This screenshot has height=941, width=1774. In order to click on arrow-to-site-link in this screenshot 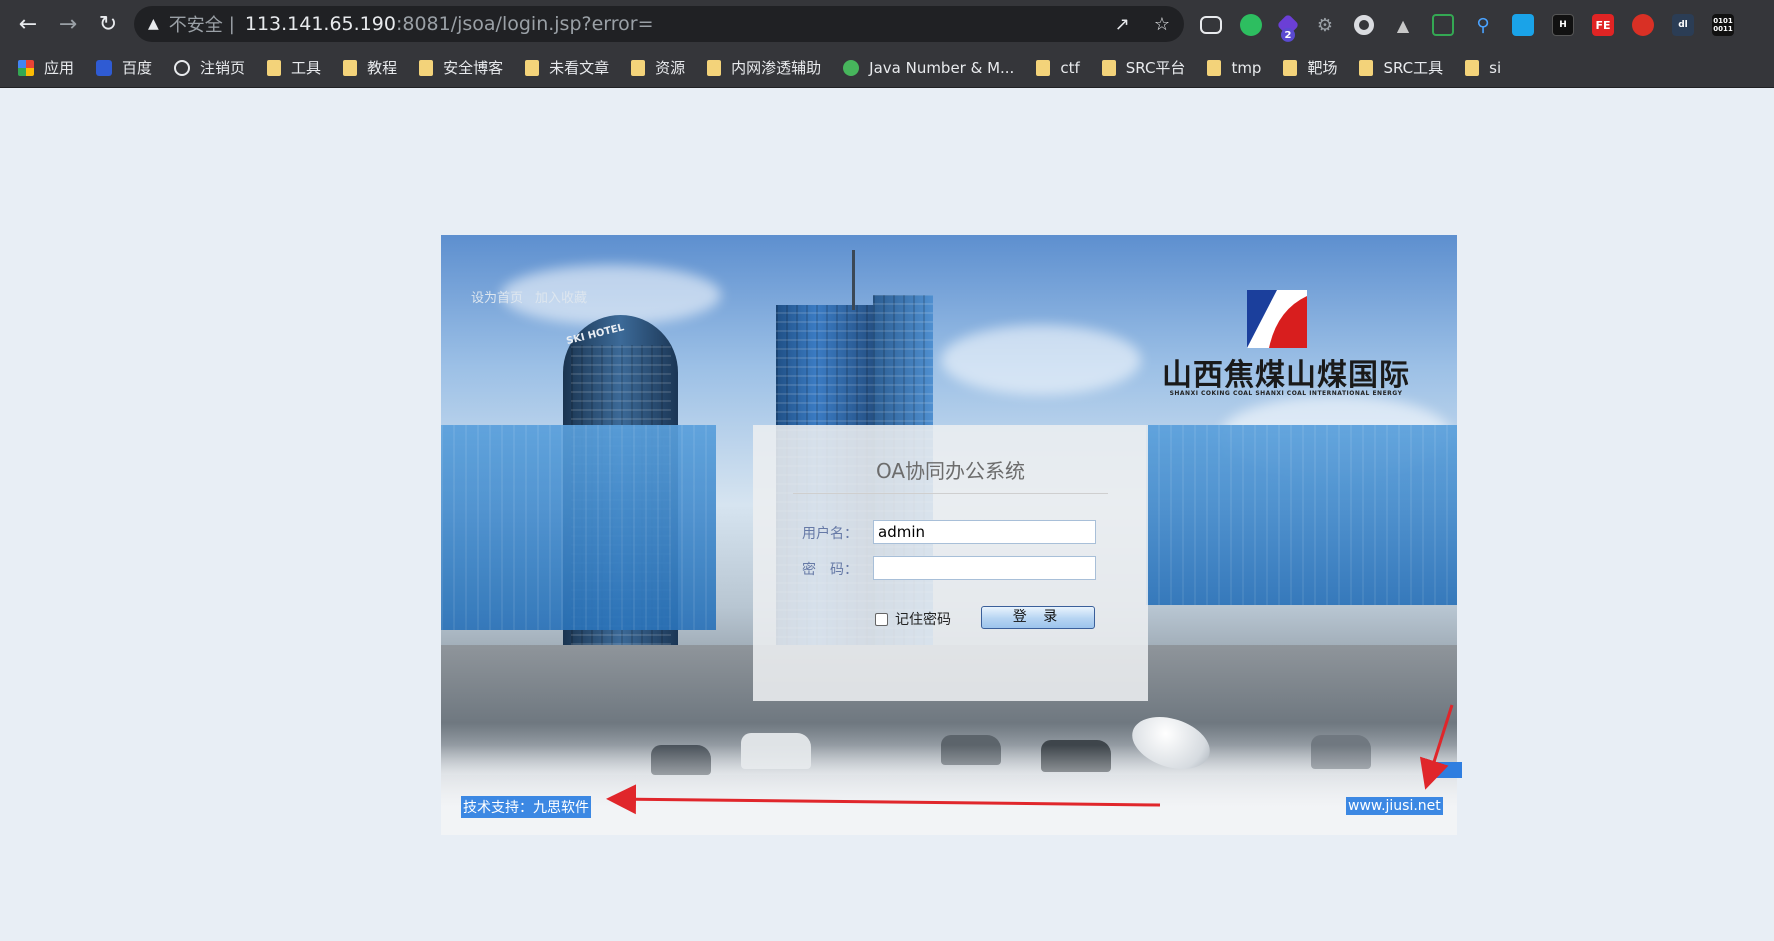, I will do `click(1436, 747)`.